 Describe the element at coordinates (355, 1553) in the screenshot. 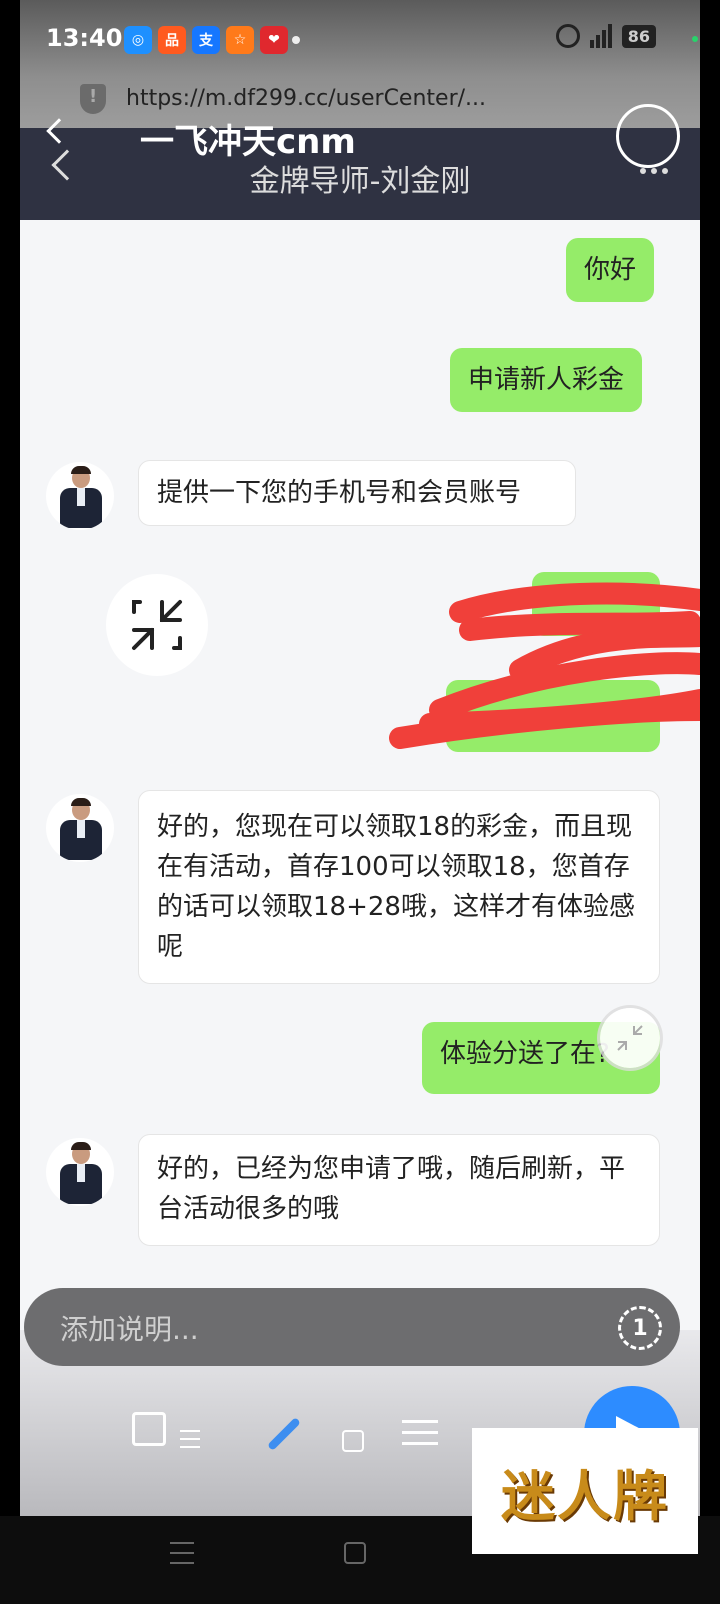

I see `home-icon` at that location.